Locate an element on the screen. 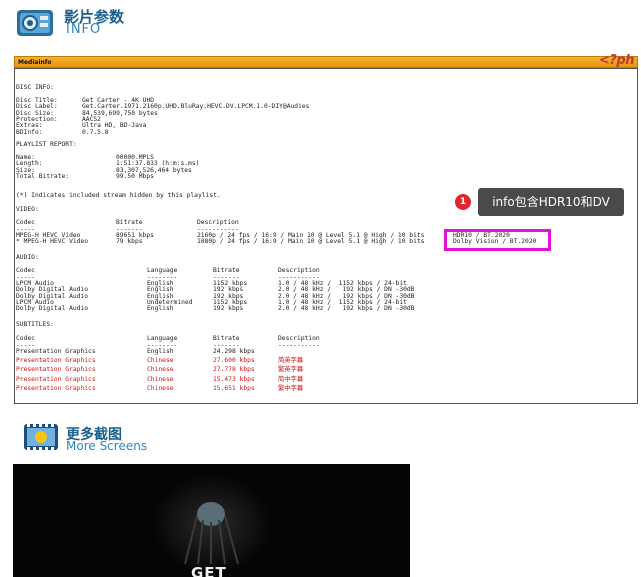 This screenshot has width=641, height=577. playlist-heading: PLAYLIST REPORT: is located at coordinates (46, 144).